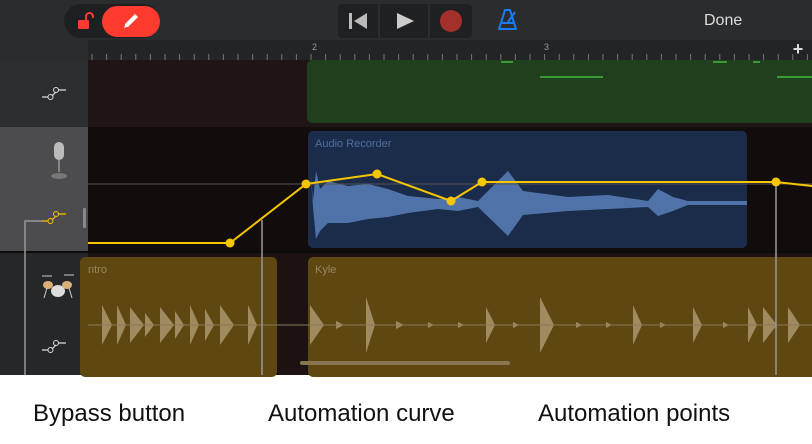 The image size is (812, 444). Describe the element at coordinates (361, 413) in the screenshot. I see `callout-automation-curve: Automation curve` at that location.